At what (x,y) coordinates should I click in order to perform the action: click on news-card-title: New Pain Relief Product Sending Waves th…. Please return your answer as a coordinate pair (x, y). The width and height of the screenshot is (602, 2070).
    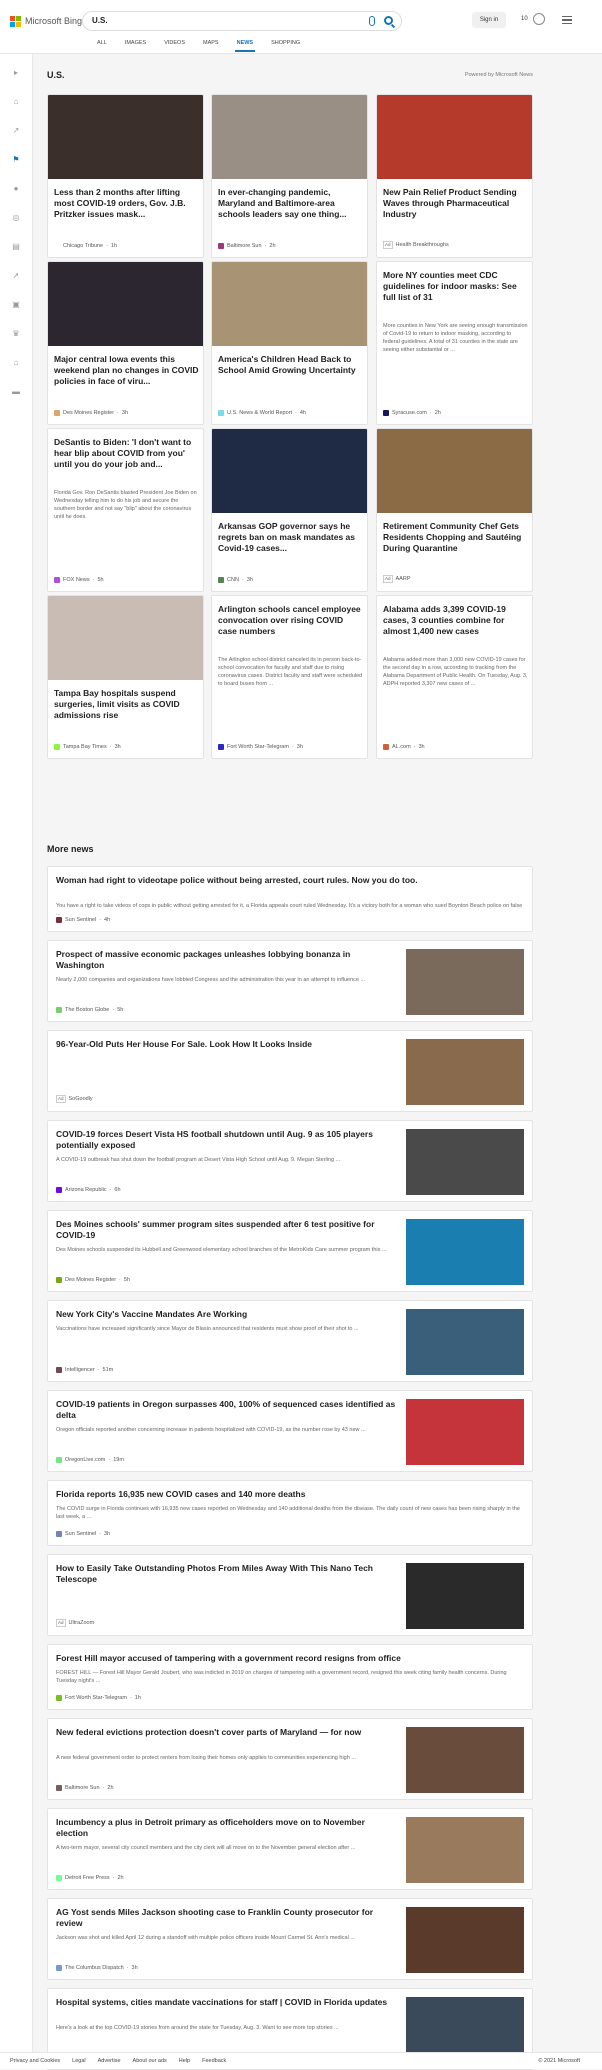
    Looking at the image, I should click on (455, 203).